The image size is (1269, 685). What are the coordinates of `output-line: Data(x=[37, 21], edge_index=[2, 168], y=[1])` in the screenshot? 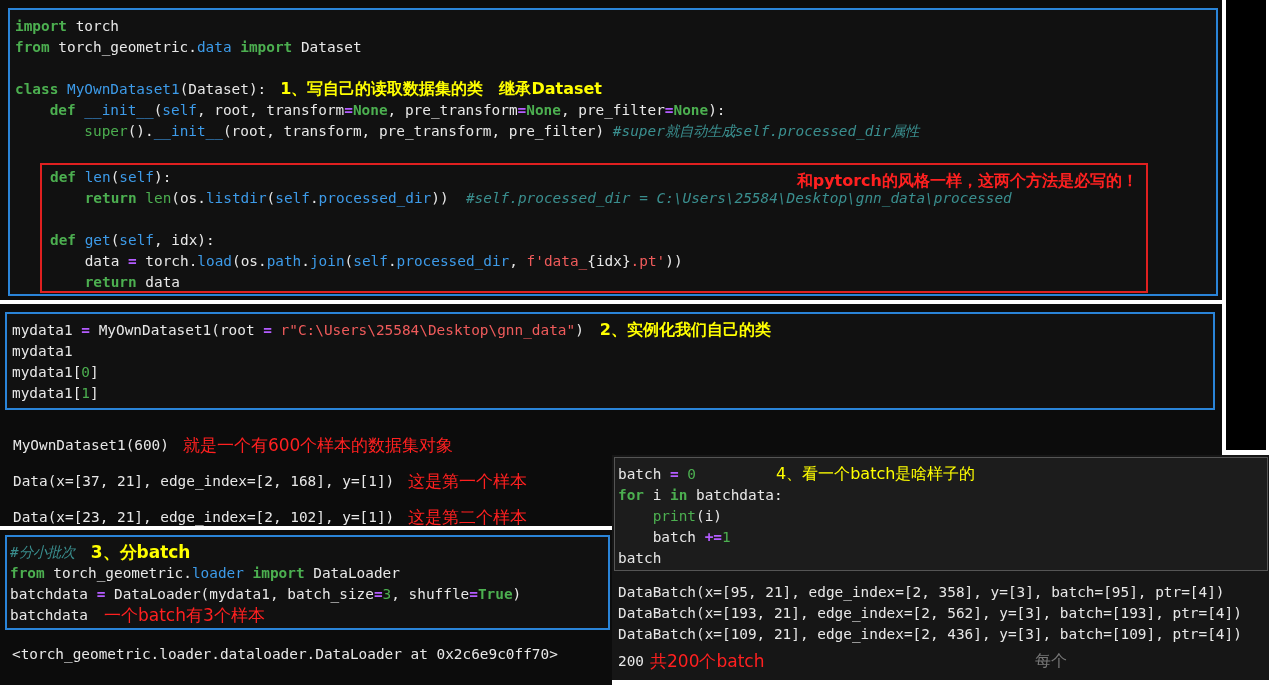 It's located at (204, 481).